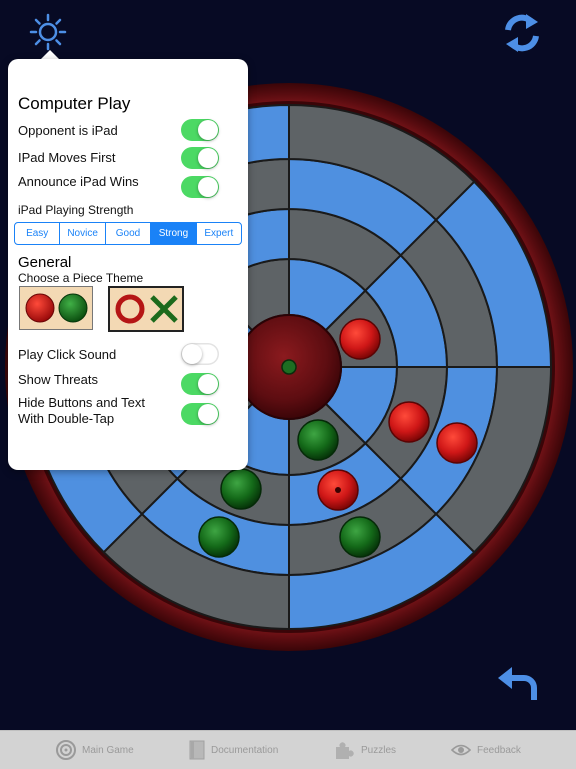 The height and width of the screenshot is (769, 576). I want to click on tab-main-game: Main Game, so click(95, 750).